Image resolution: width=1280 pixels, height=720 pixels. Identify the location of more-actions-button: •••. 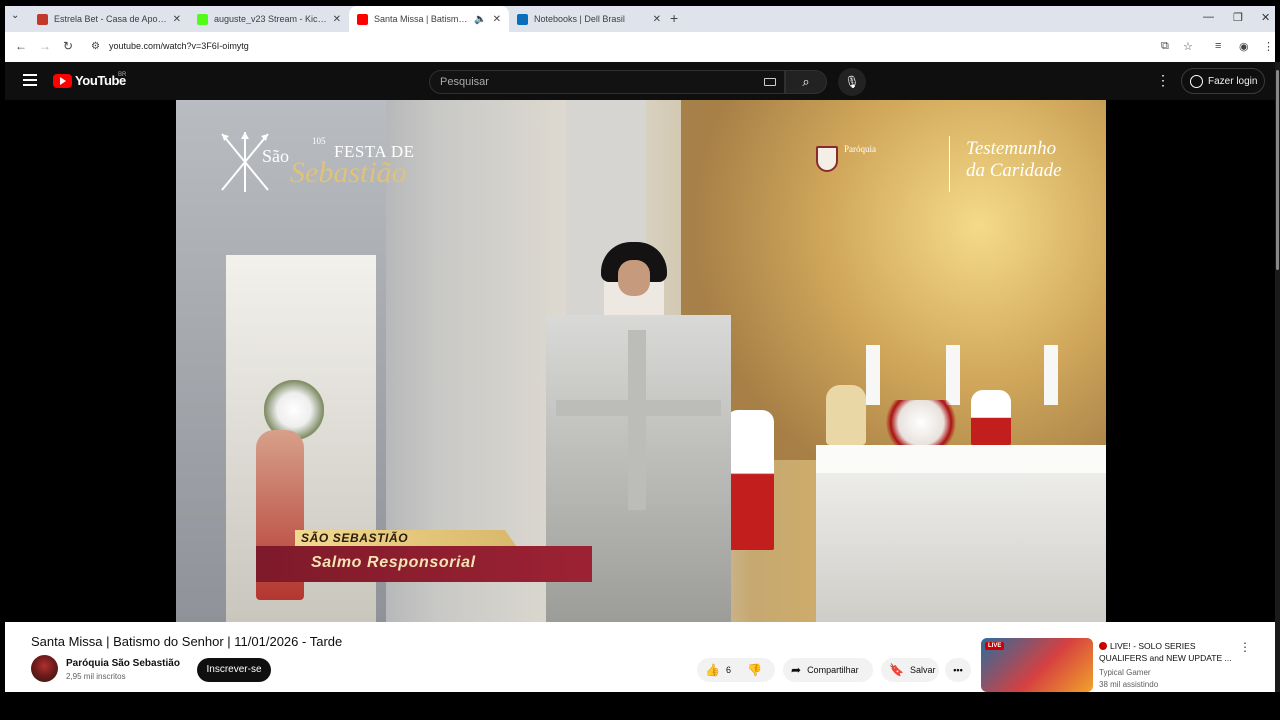
(958, 670).